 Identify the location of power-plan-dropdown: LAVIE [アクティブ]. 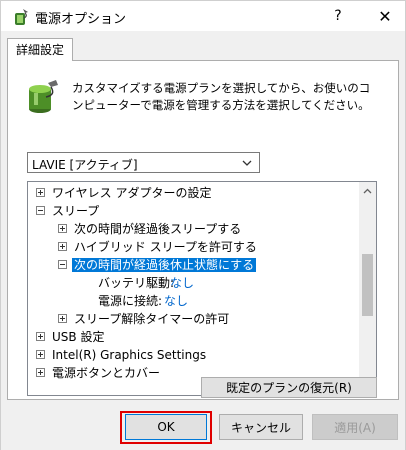
(143, 162).